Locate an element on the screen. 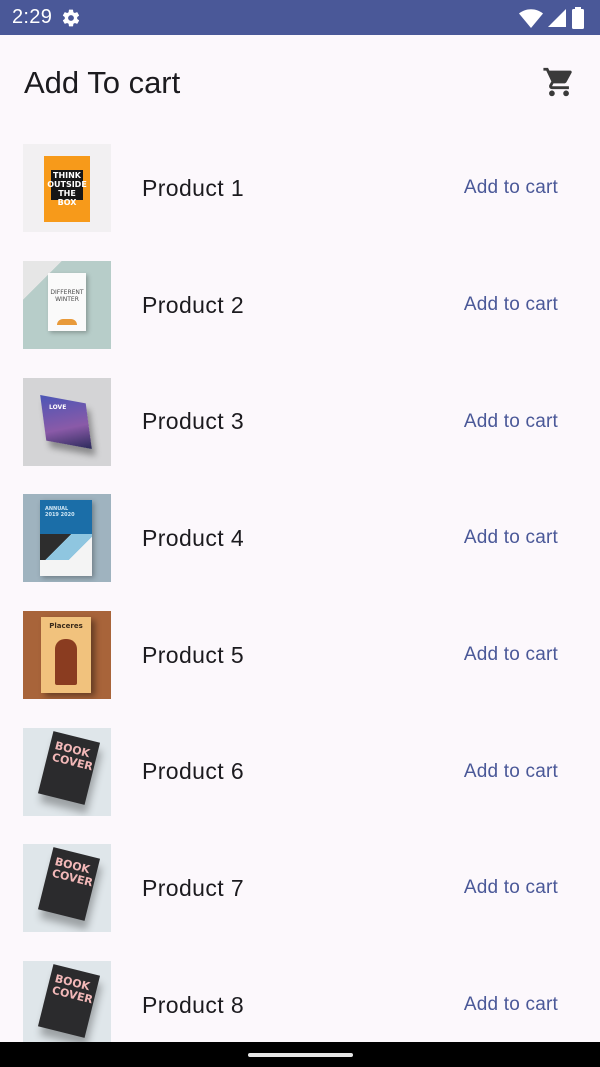 The width and height of the screenshot is (600, 1067). product-image: THINK OUTSIDE THE BOX is located at coordinates (67, 188).